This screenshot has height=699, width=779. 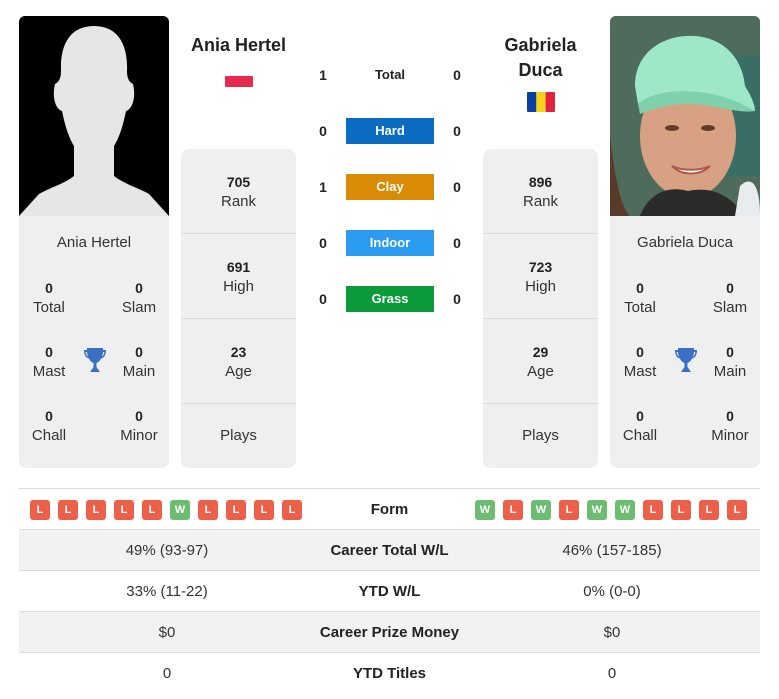 I want to click on h2h-hard: 0 Hard 0, so click(x=390, y=131).